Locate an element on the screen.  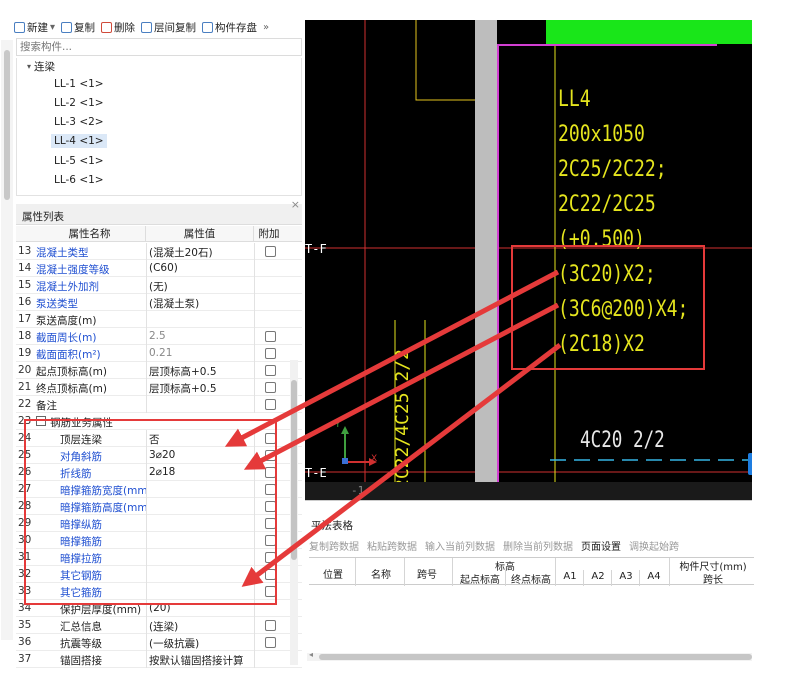
property-row: 35 汇总信息 (连梁) is located at coordinates (159, 625).